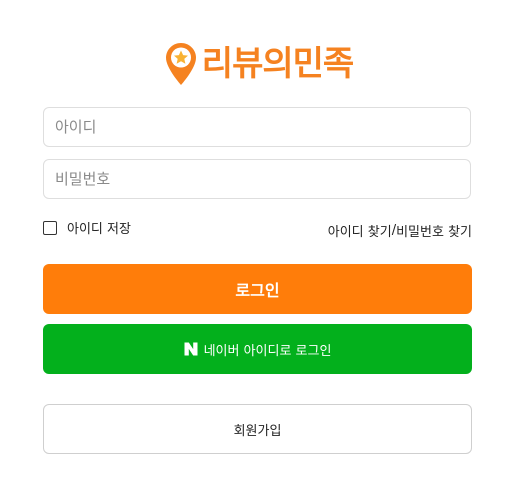 The image size is (517, 487). I want to click on signup-button: 회원가입, so click(257, 429).